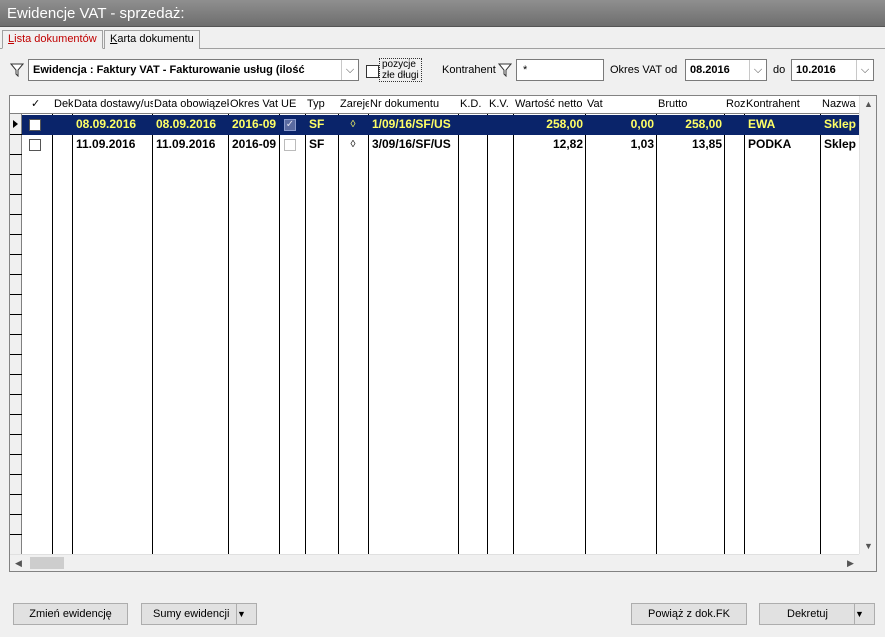 This screenshot has height=637, width=885. What do you see at coordinates (691, 105) in the screenshot?
I see `col-header-brutto: Brutto` at bounding box center [691, 105].